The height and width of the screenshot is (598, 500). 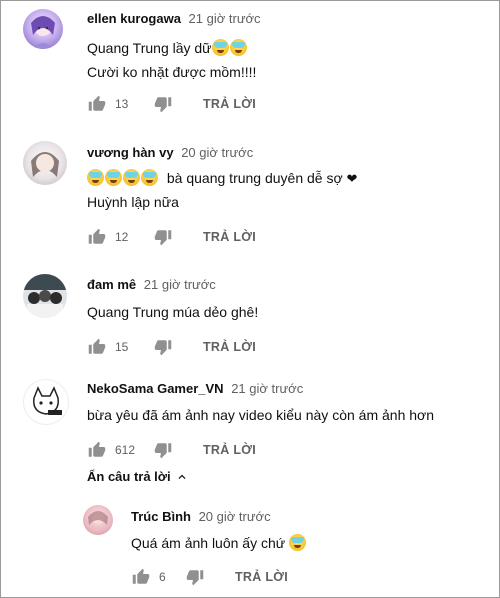 I want to click on comment-text-line: Quang Trung lầy dữ, so click(x=167, y=47).